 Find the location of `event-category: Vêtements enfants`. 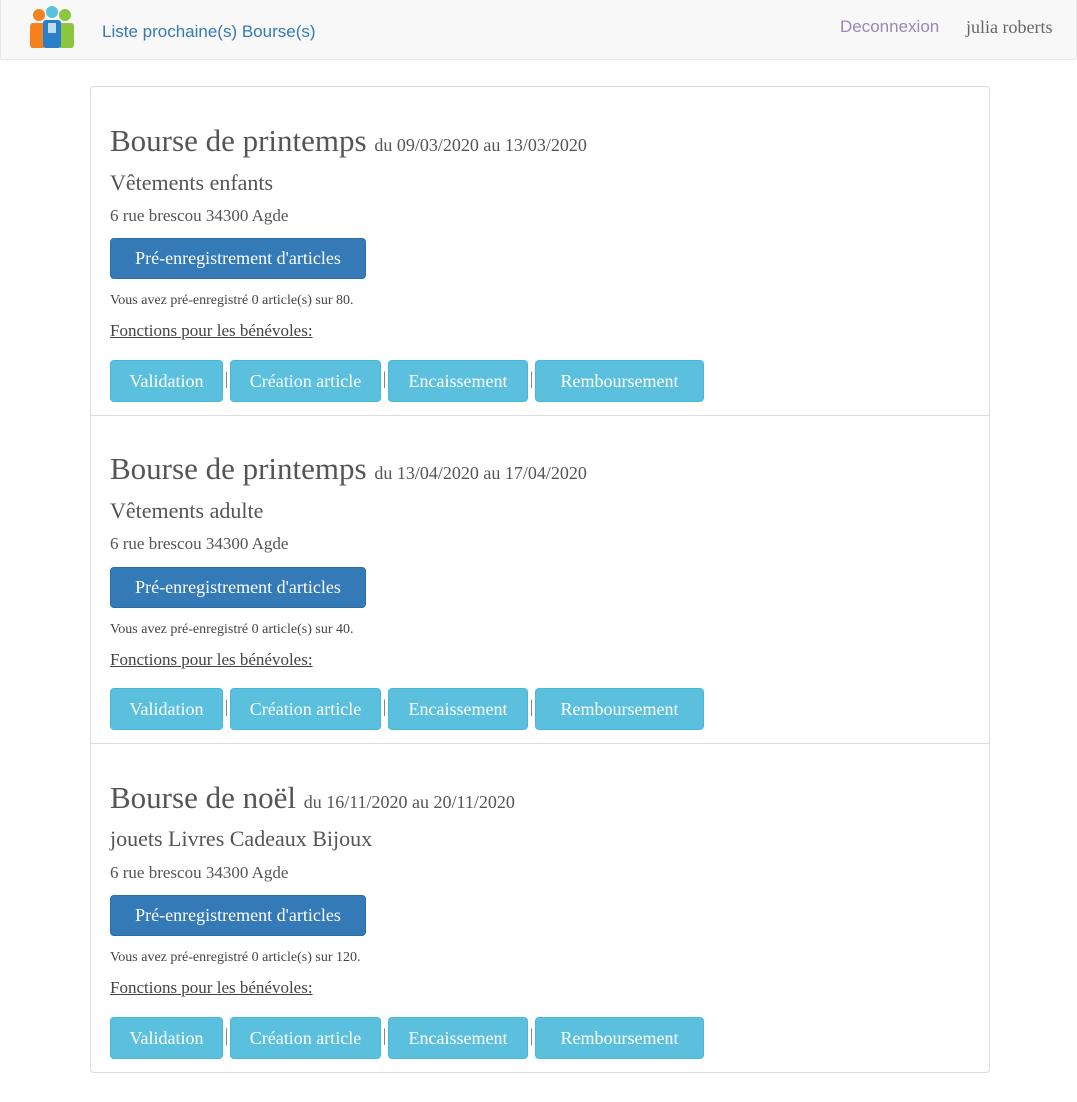

event-category: Vêtements enfants is located at coordinates (192, 182).